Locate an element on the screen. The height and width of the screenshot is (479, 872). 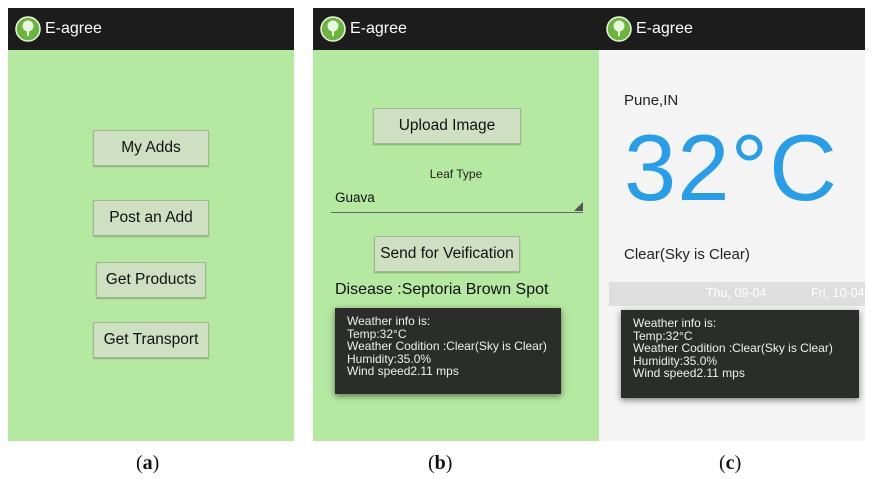
my-adds-button: My Adds is located at coordinates (151, 148).